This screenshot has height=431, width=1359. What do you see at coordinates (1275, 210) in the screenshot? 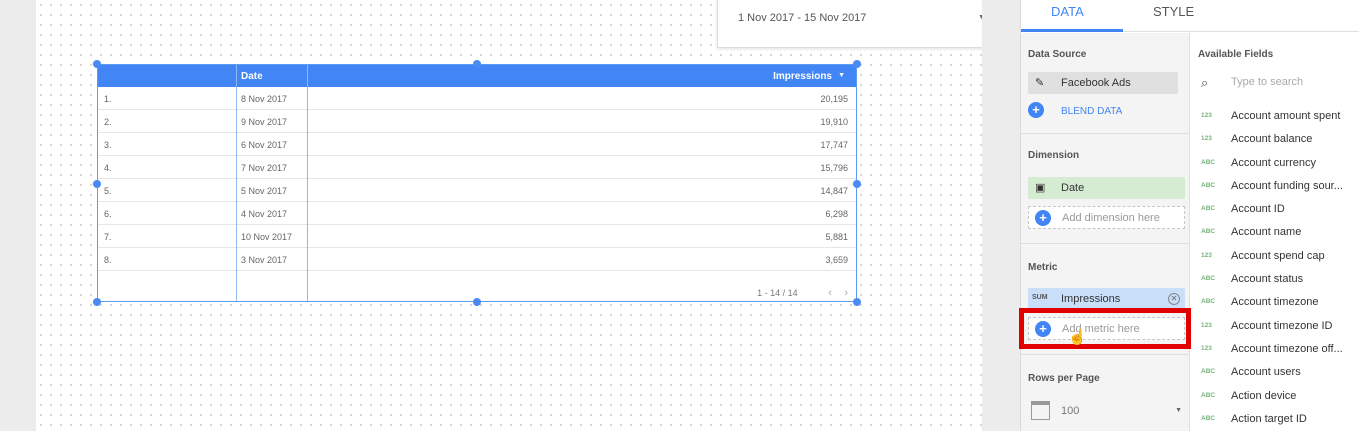
I see `field-item: ABC Account ID` at bounding box center [1275, 210].